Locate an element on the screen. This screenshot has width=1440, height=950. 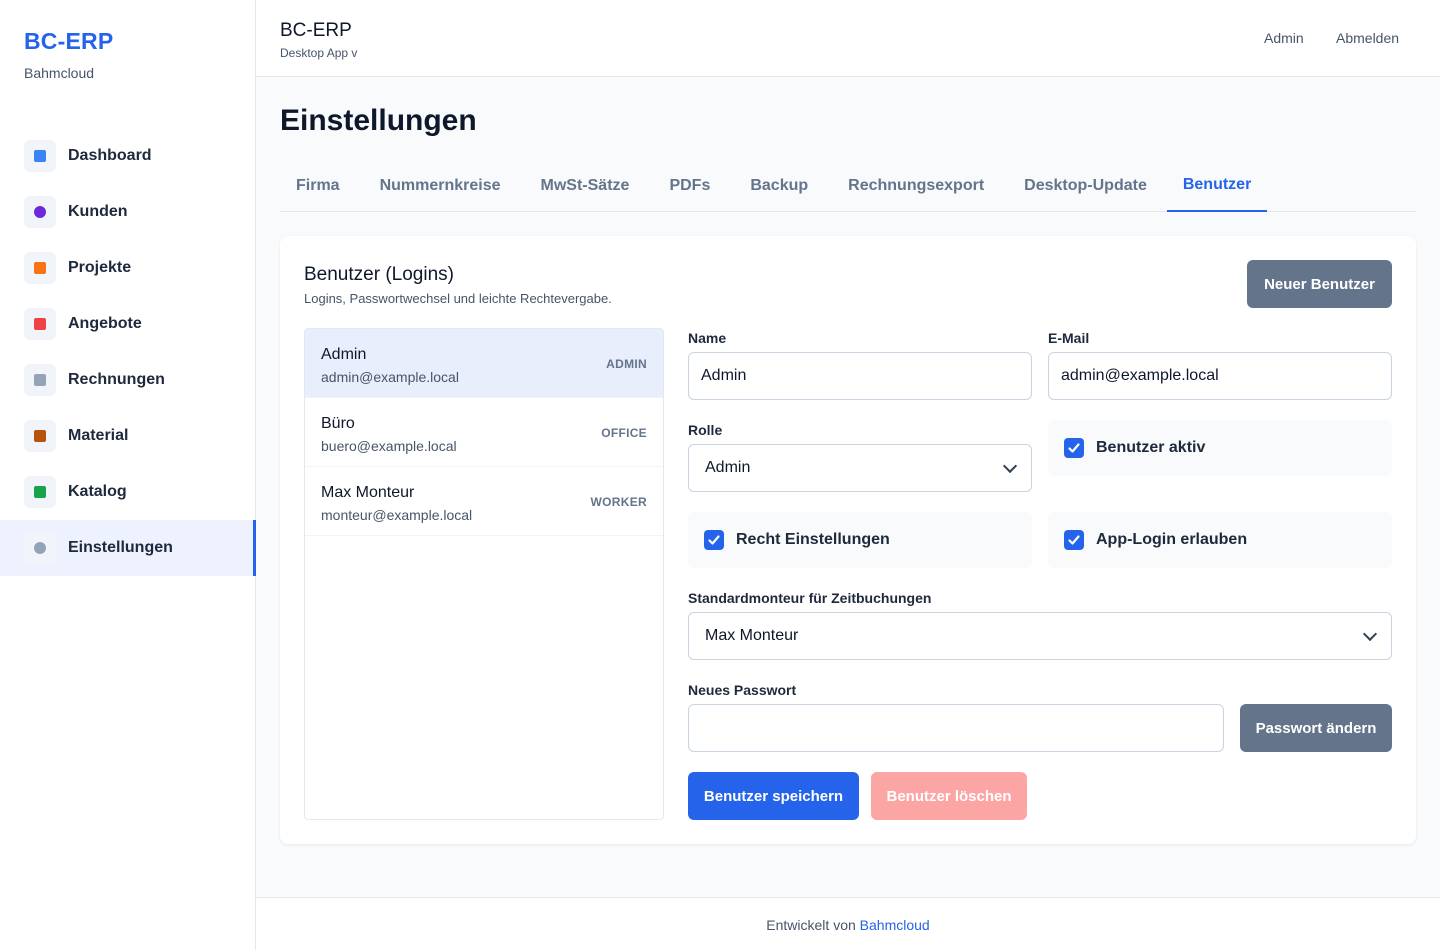
receipt-icon is located at coordinates (40, 380).